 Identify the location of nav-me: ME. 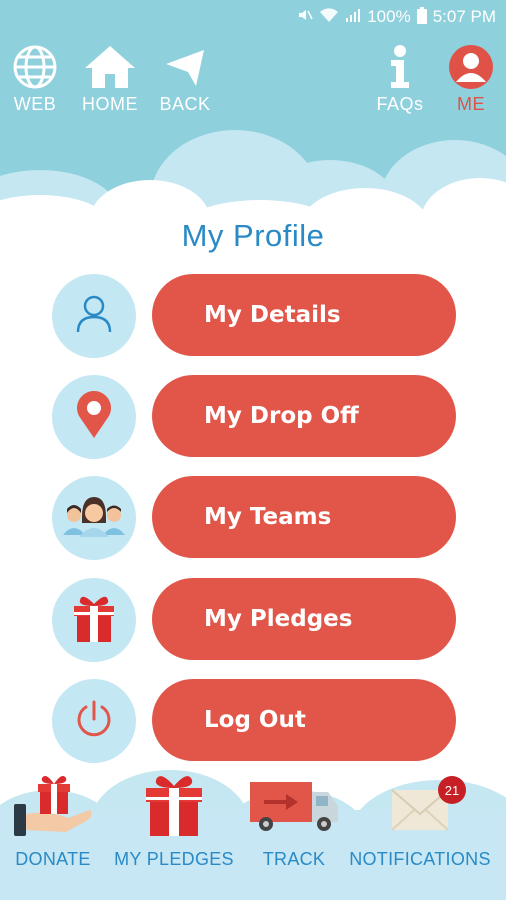
(471, 79).